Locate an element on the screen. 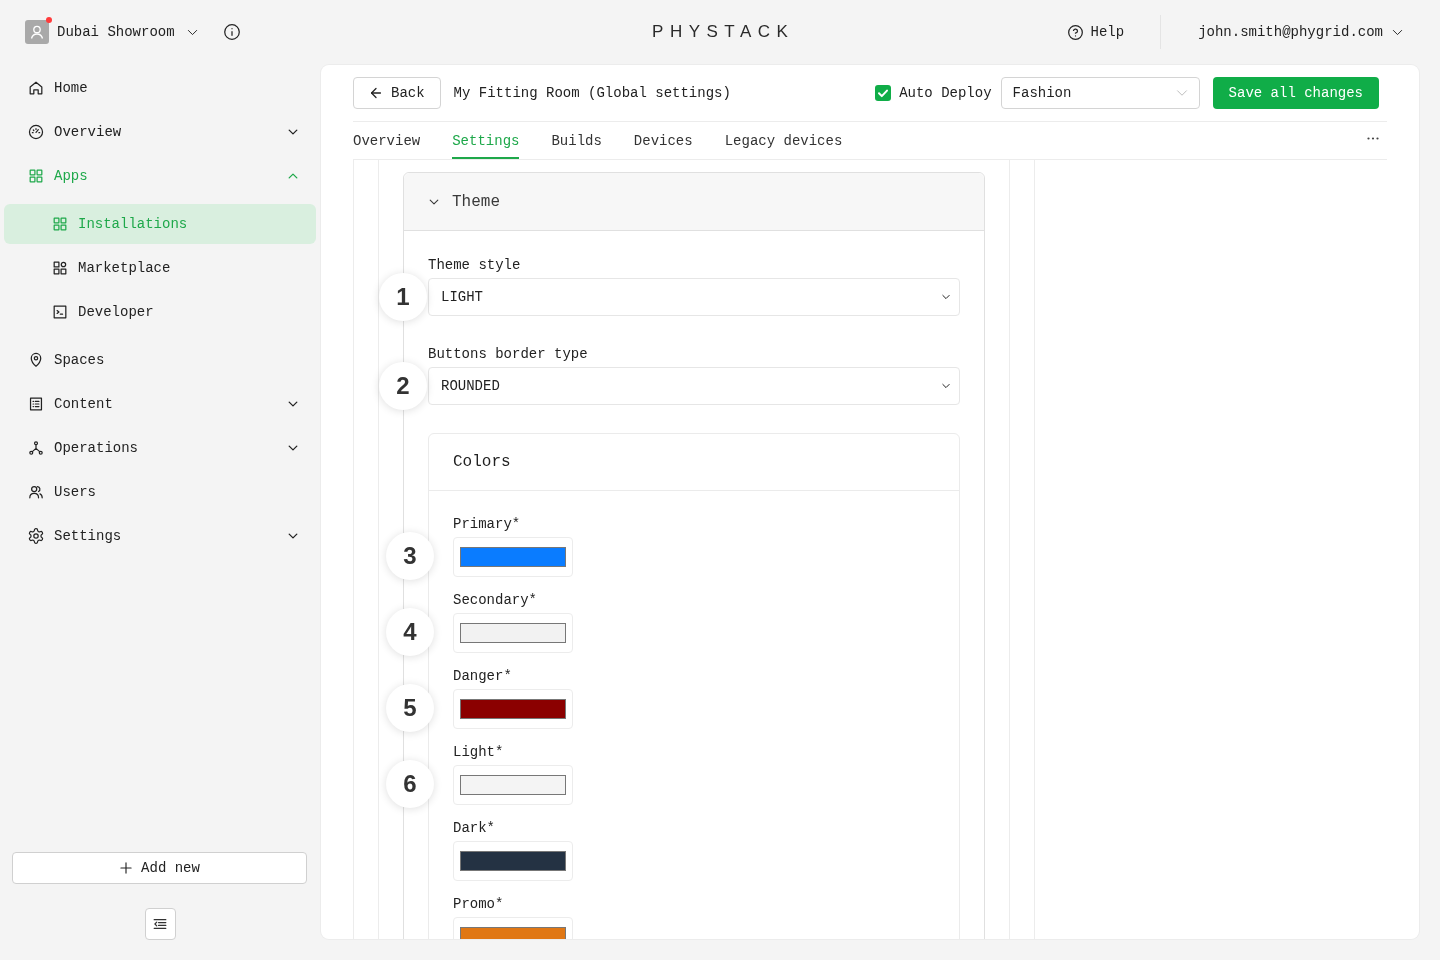 The width and height of the screenshot is (1440, 960). avatar-icon is located at coordinates (37, 32).